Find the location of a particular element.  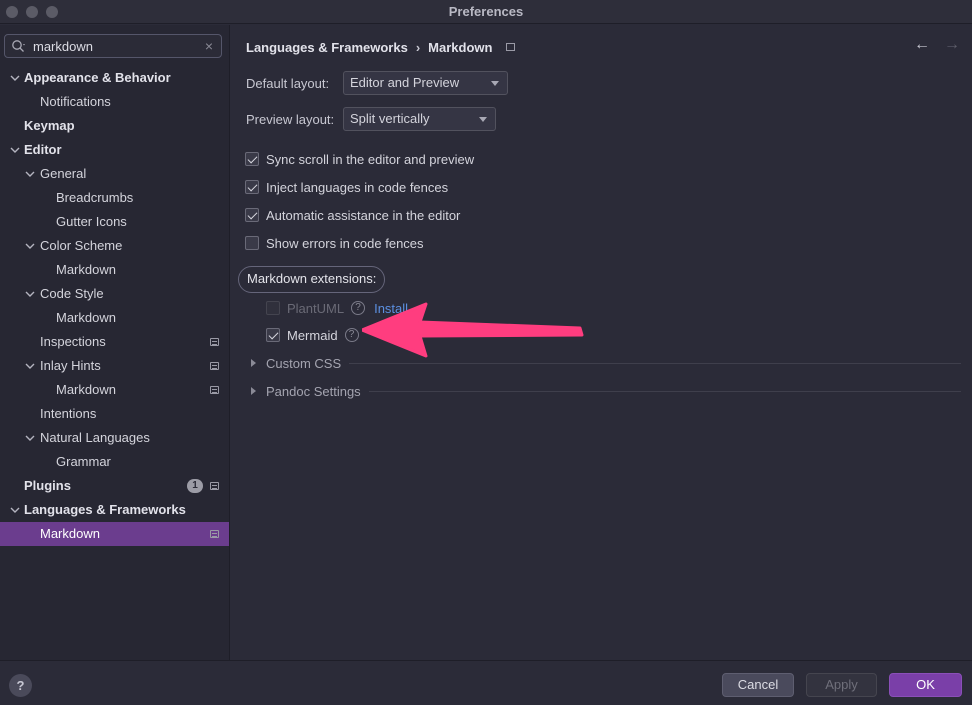

search-input is located at coordinates (115, 46).